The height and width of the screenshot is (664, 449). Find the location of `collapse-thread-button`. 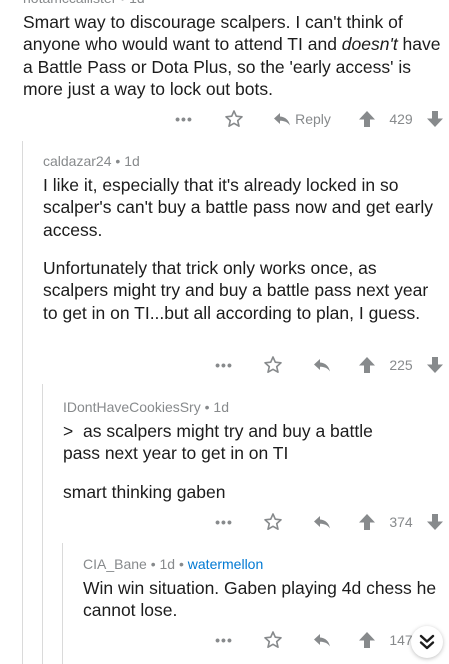

collapse-thread-button is located at coordinates (427, 642).